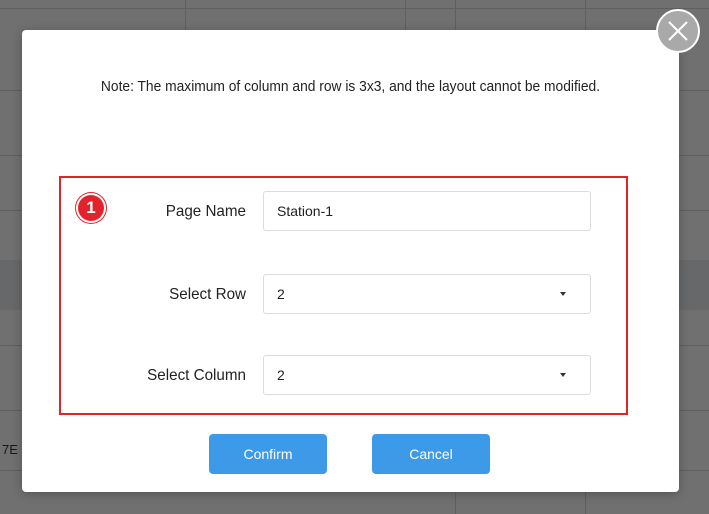  I want to click on select-row-dropdown: 2, so click(427, 294).